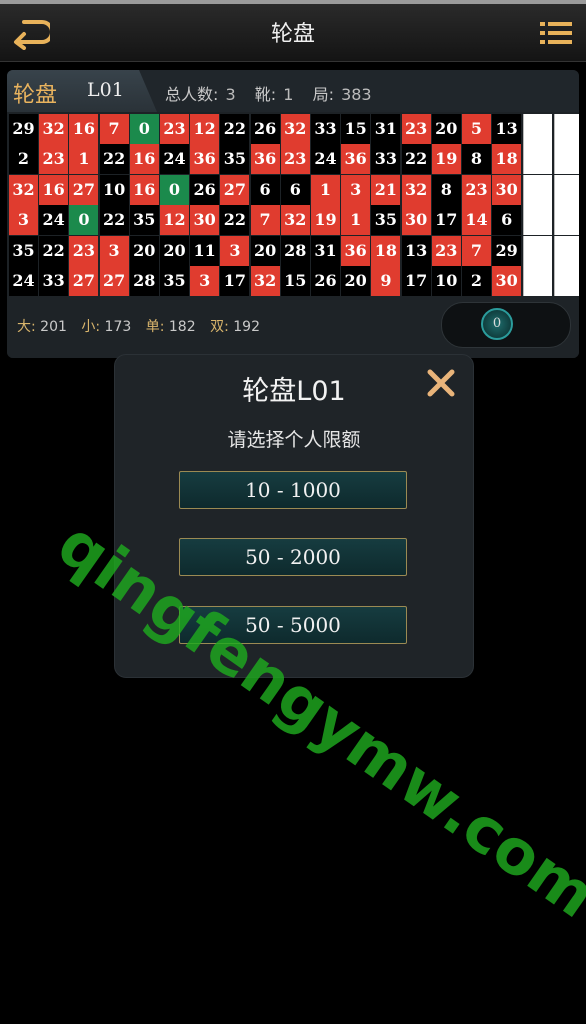 Image resolution: width=586 pixels, height=1024 pixels. What do you see at coordinates (23, 220) in the screenshot?
I see `history-cell: 3` at bounding box center [23, 220].